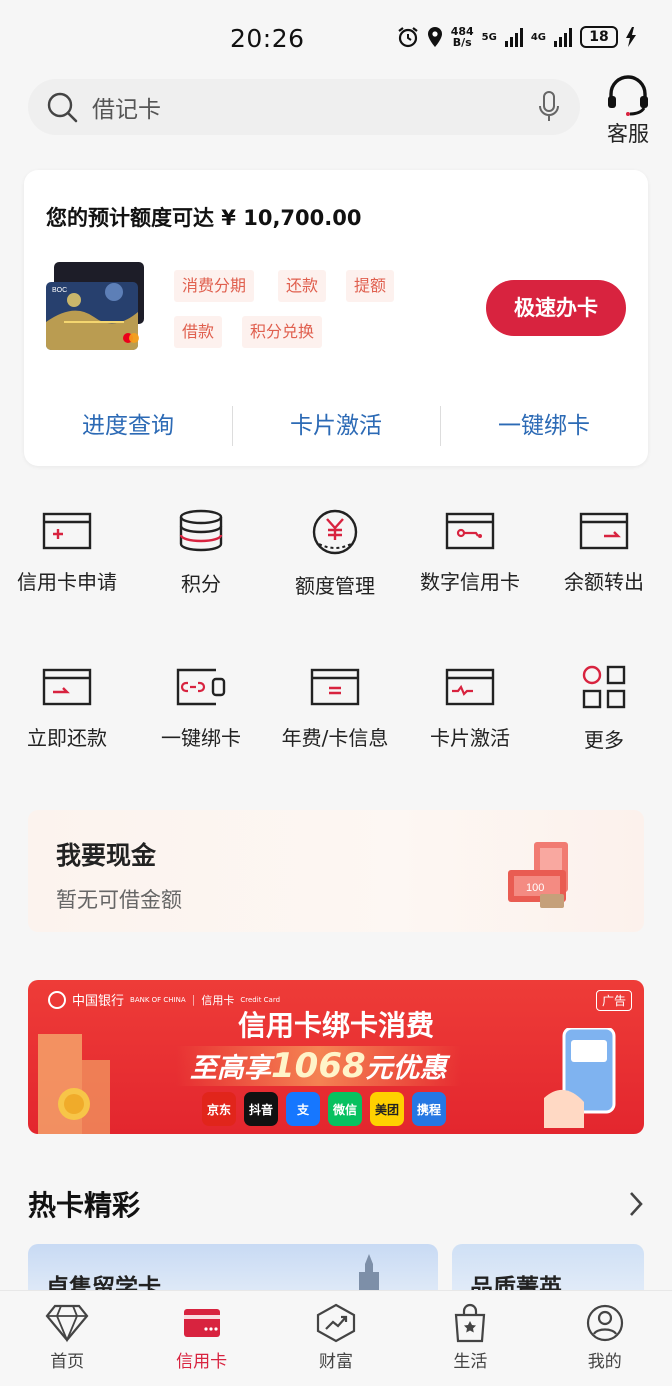  I want to click on grid-label: 数字信用卡, so click(470, 582).